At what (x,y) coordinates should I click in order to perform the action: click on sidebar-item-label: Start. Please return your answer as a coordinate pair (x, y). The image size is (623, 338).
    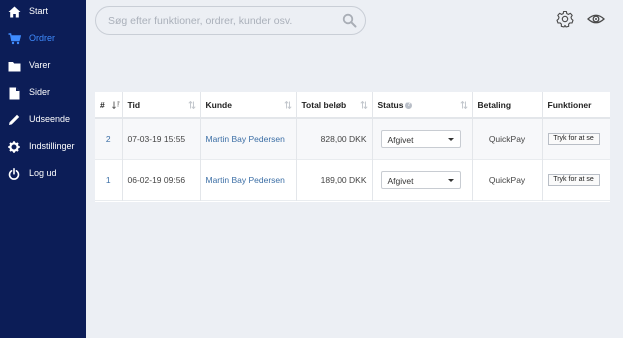
    Looking at the image, I should click on (39, 11).